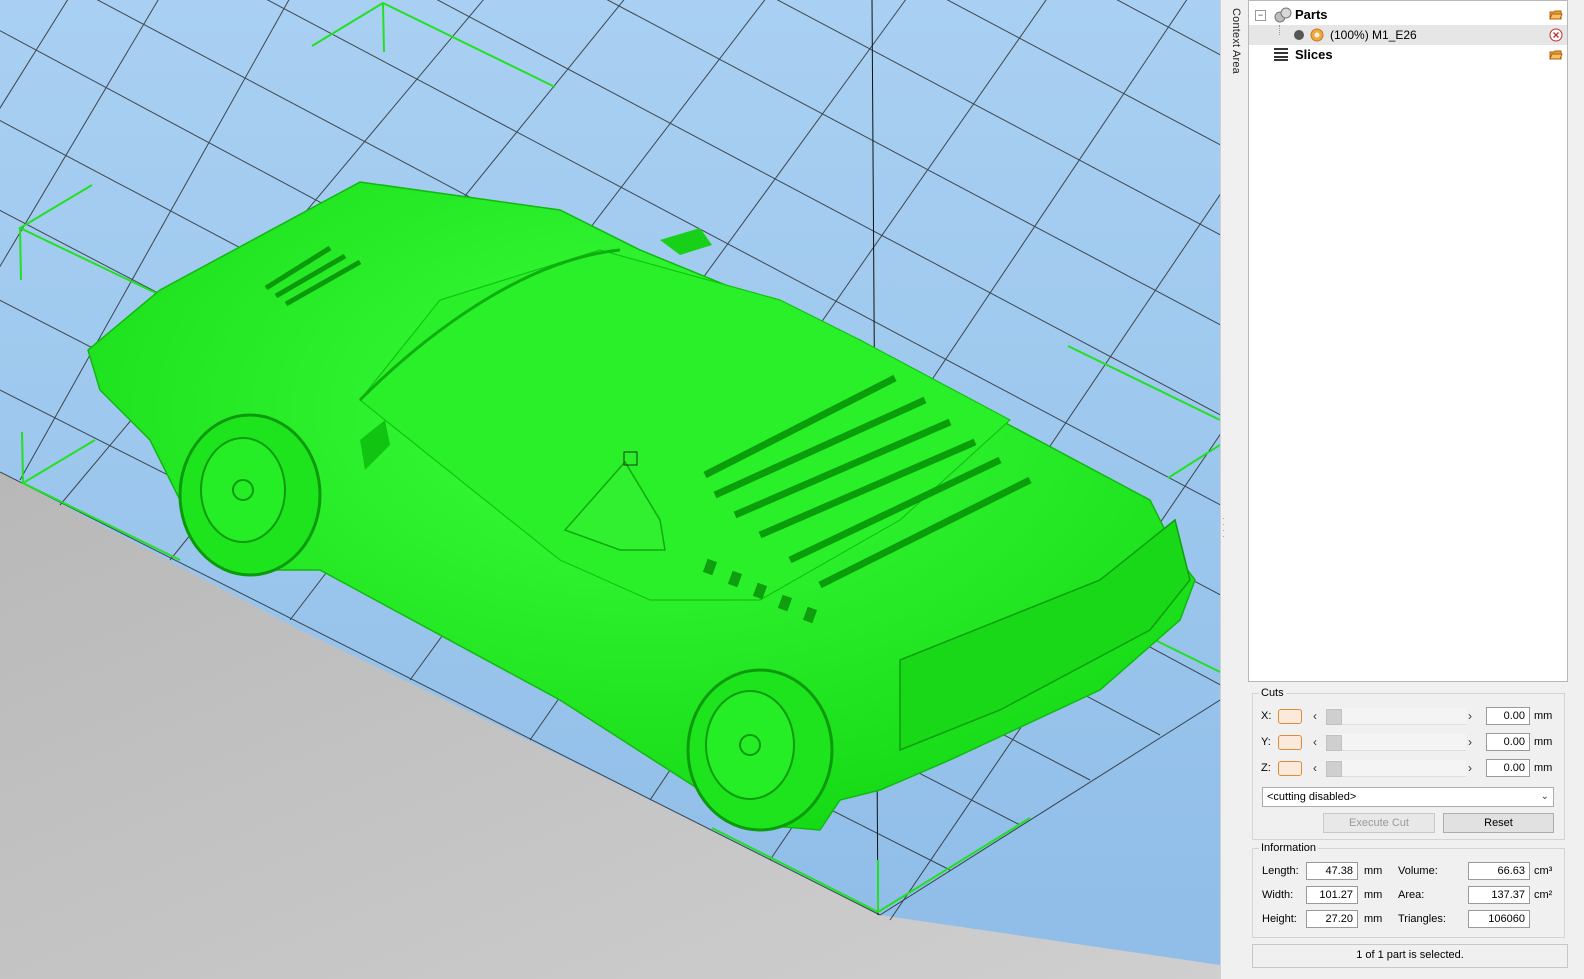 Image resolution: width=1584 pixels, height=979 pixels. What do you see at coordinates (1279, 919) in the screenshot?
I see `height-label: Height:` at bounding box center [1279, 919].